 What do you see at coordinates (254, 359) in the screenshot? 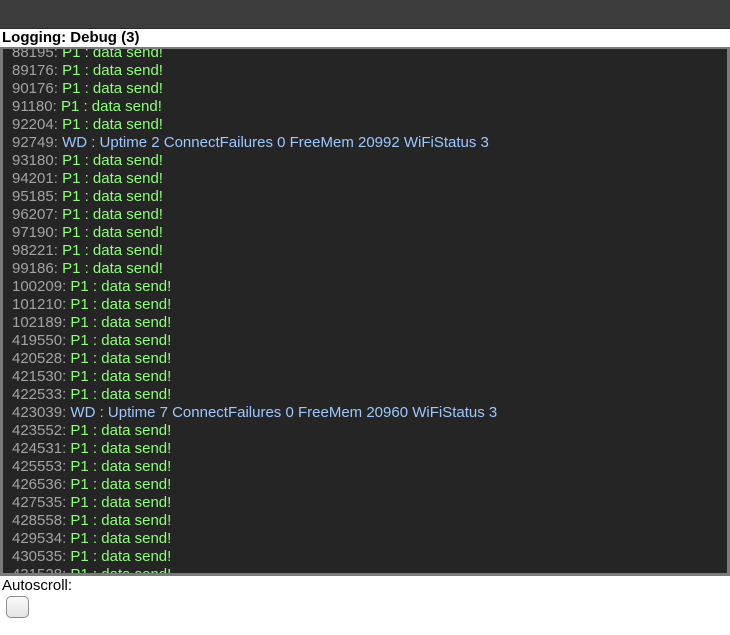
I see `log-line: 420528: P1 : data send!` at bounding box center [254, 359].